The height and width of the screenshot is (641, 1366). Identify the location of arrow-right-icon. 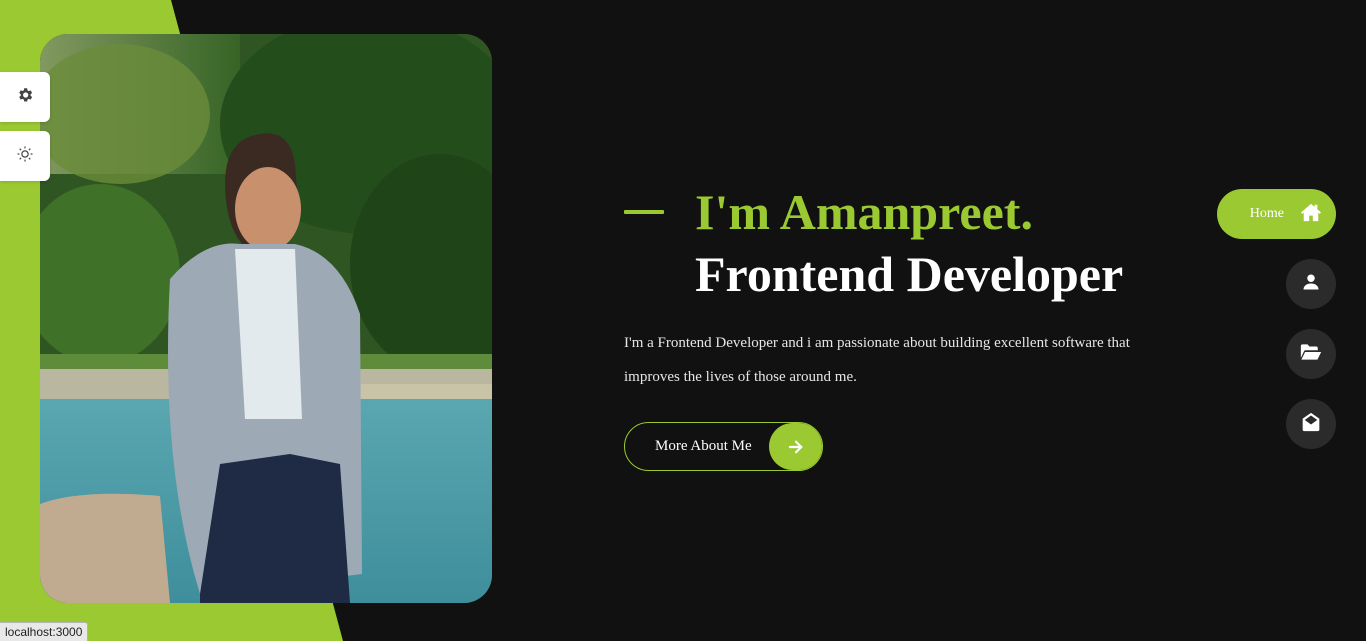
(795, 446).